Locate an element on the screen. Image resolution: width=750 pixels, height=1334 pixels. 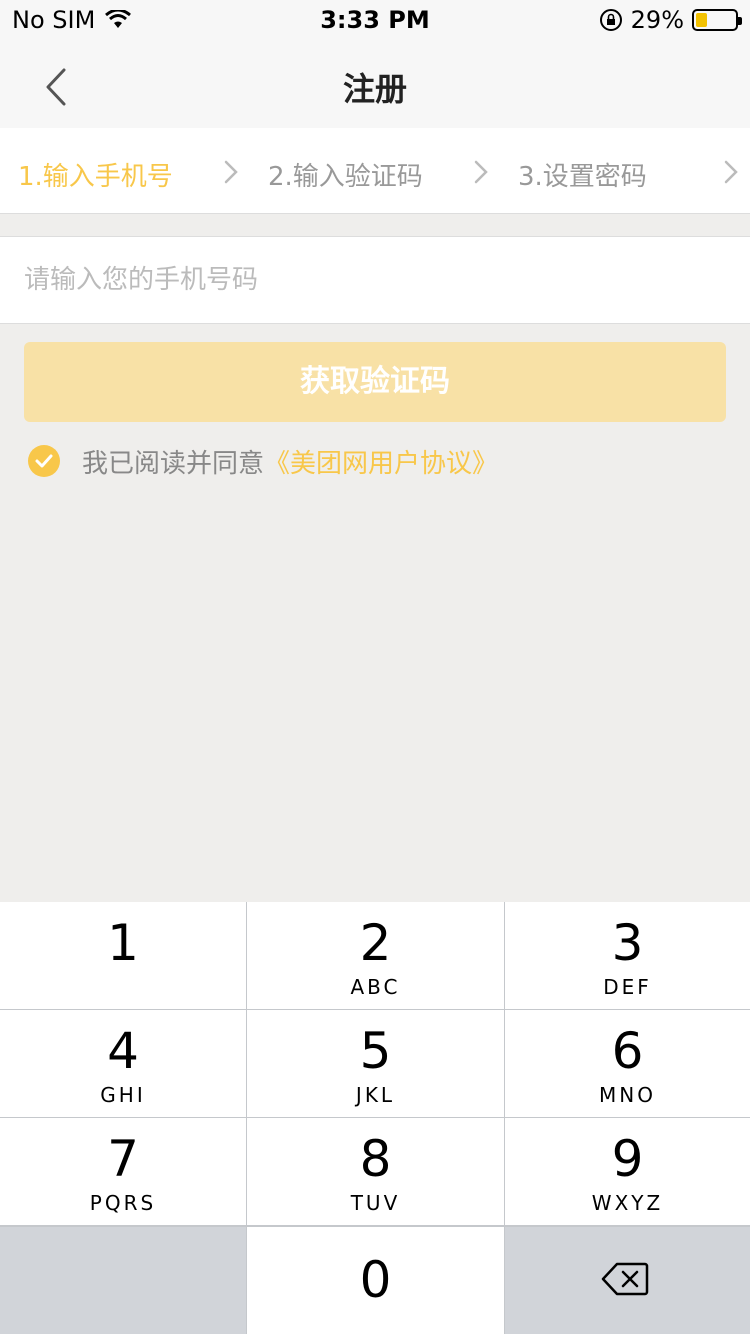
key-digit: 8 is located at coordinates (375, 1159).